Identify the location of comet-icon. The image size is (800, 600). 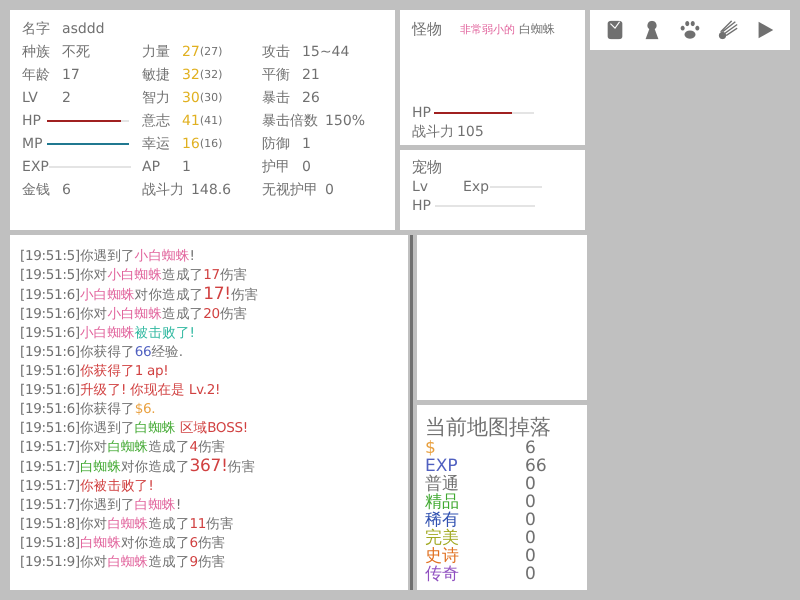
(727, 30).